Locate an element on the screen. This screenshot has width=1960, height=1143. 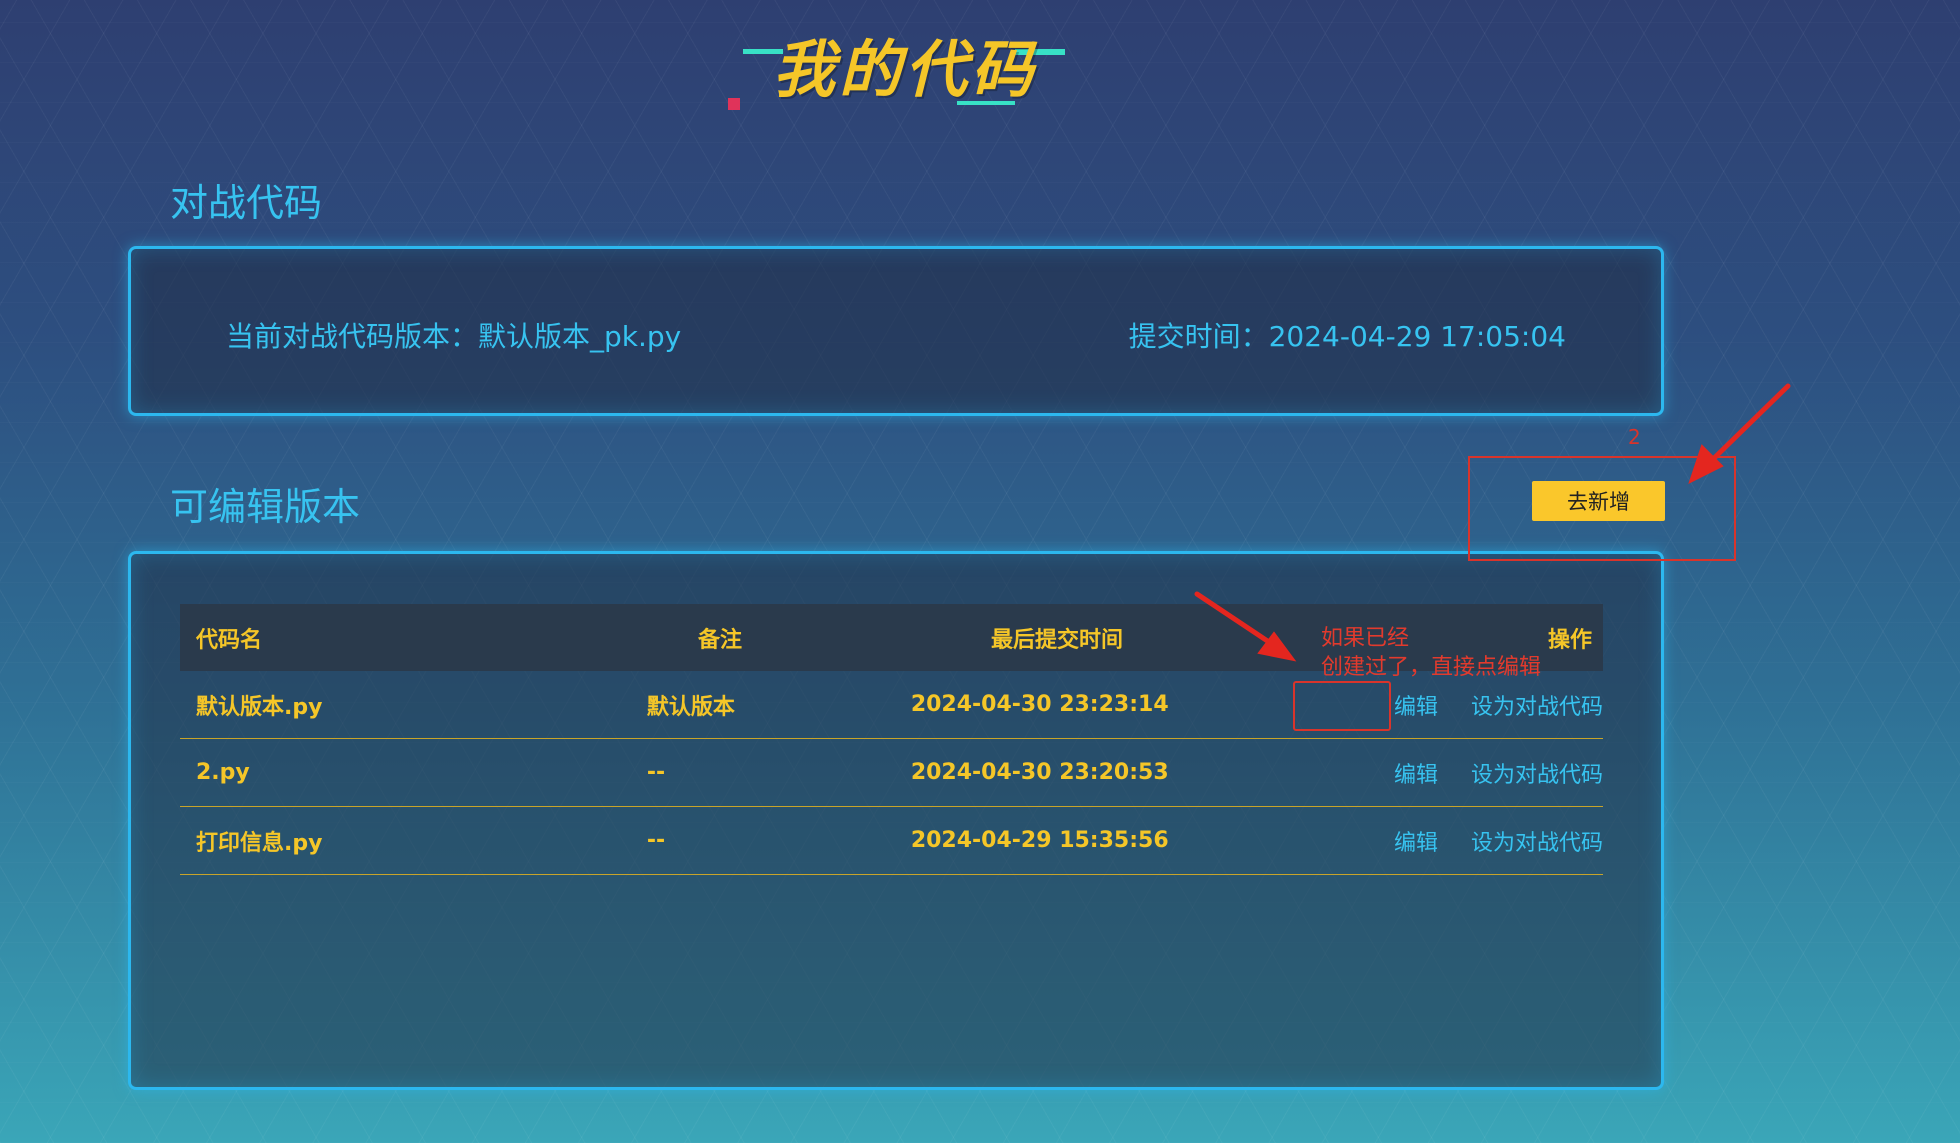
column-header-time: 最后提交时间 is located at coordinates (1057, 640).